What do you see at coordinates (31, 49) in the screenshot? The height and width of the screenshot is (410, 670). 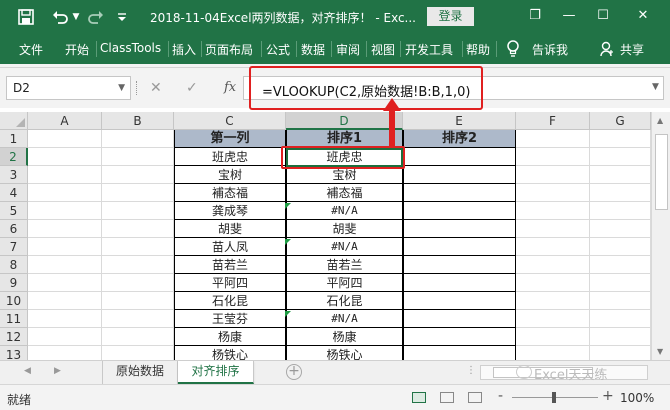 I see `tab-file: 文件` at bounding box center [31, 49].